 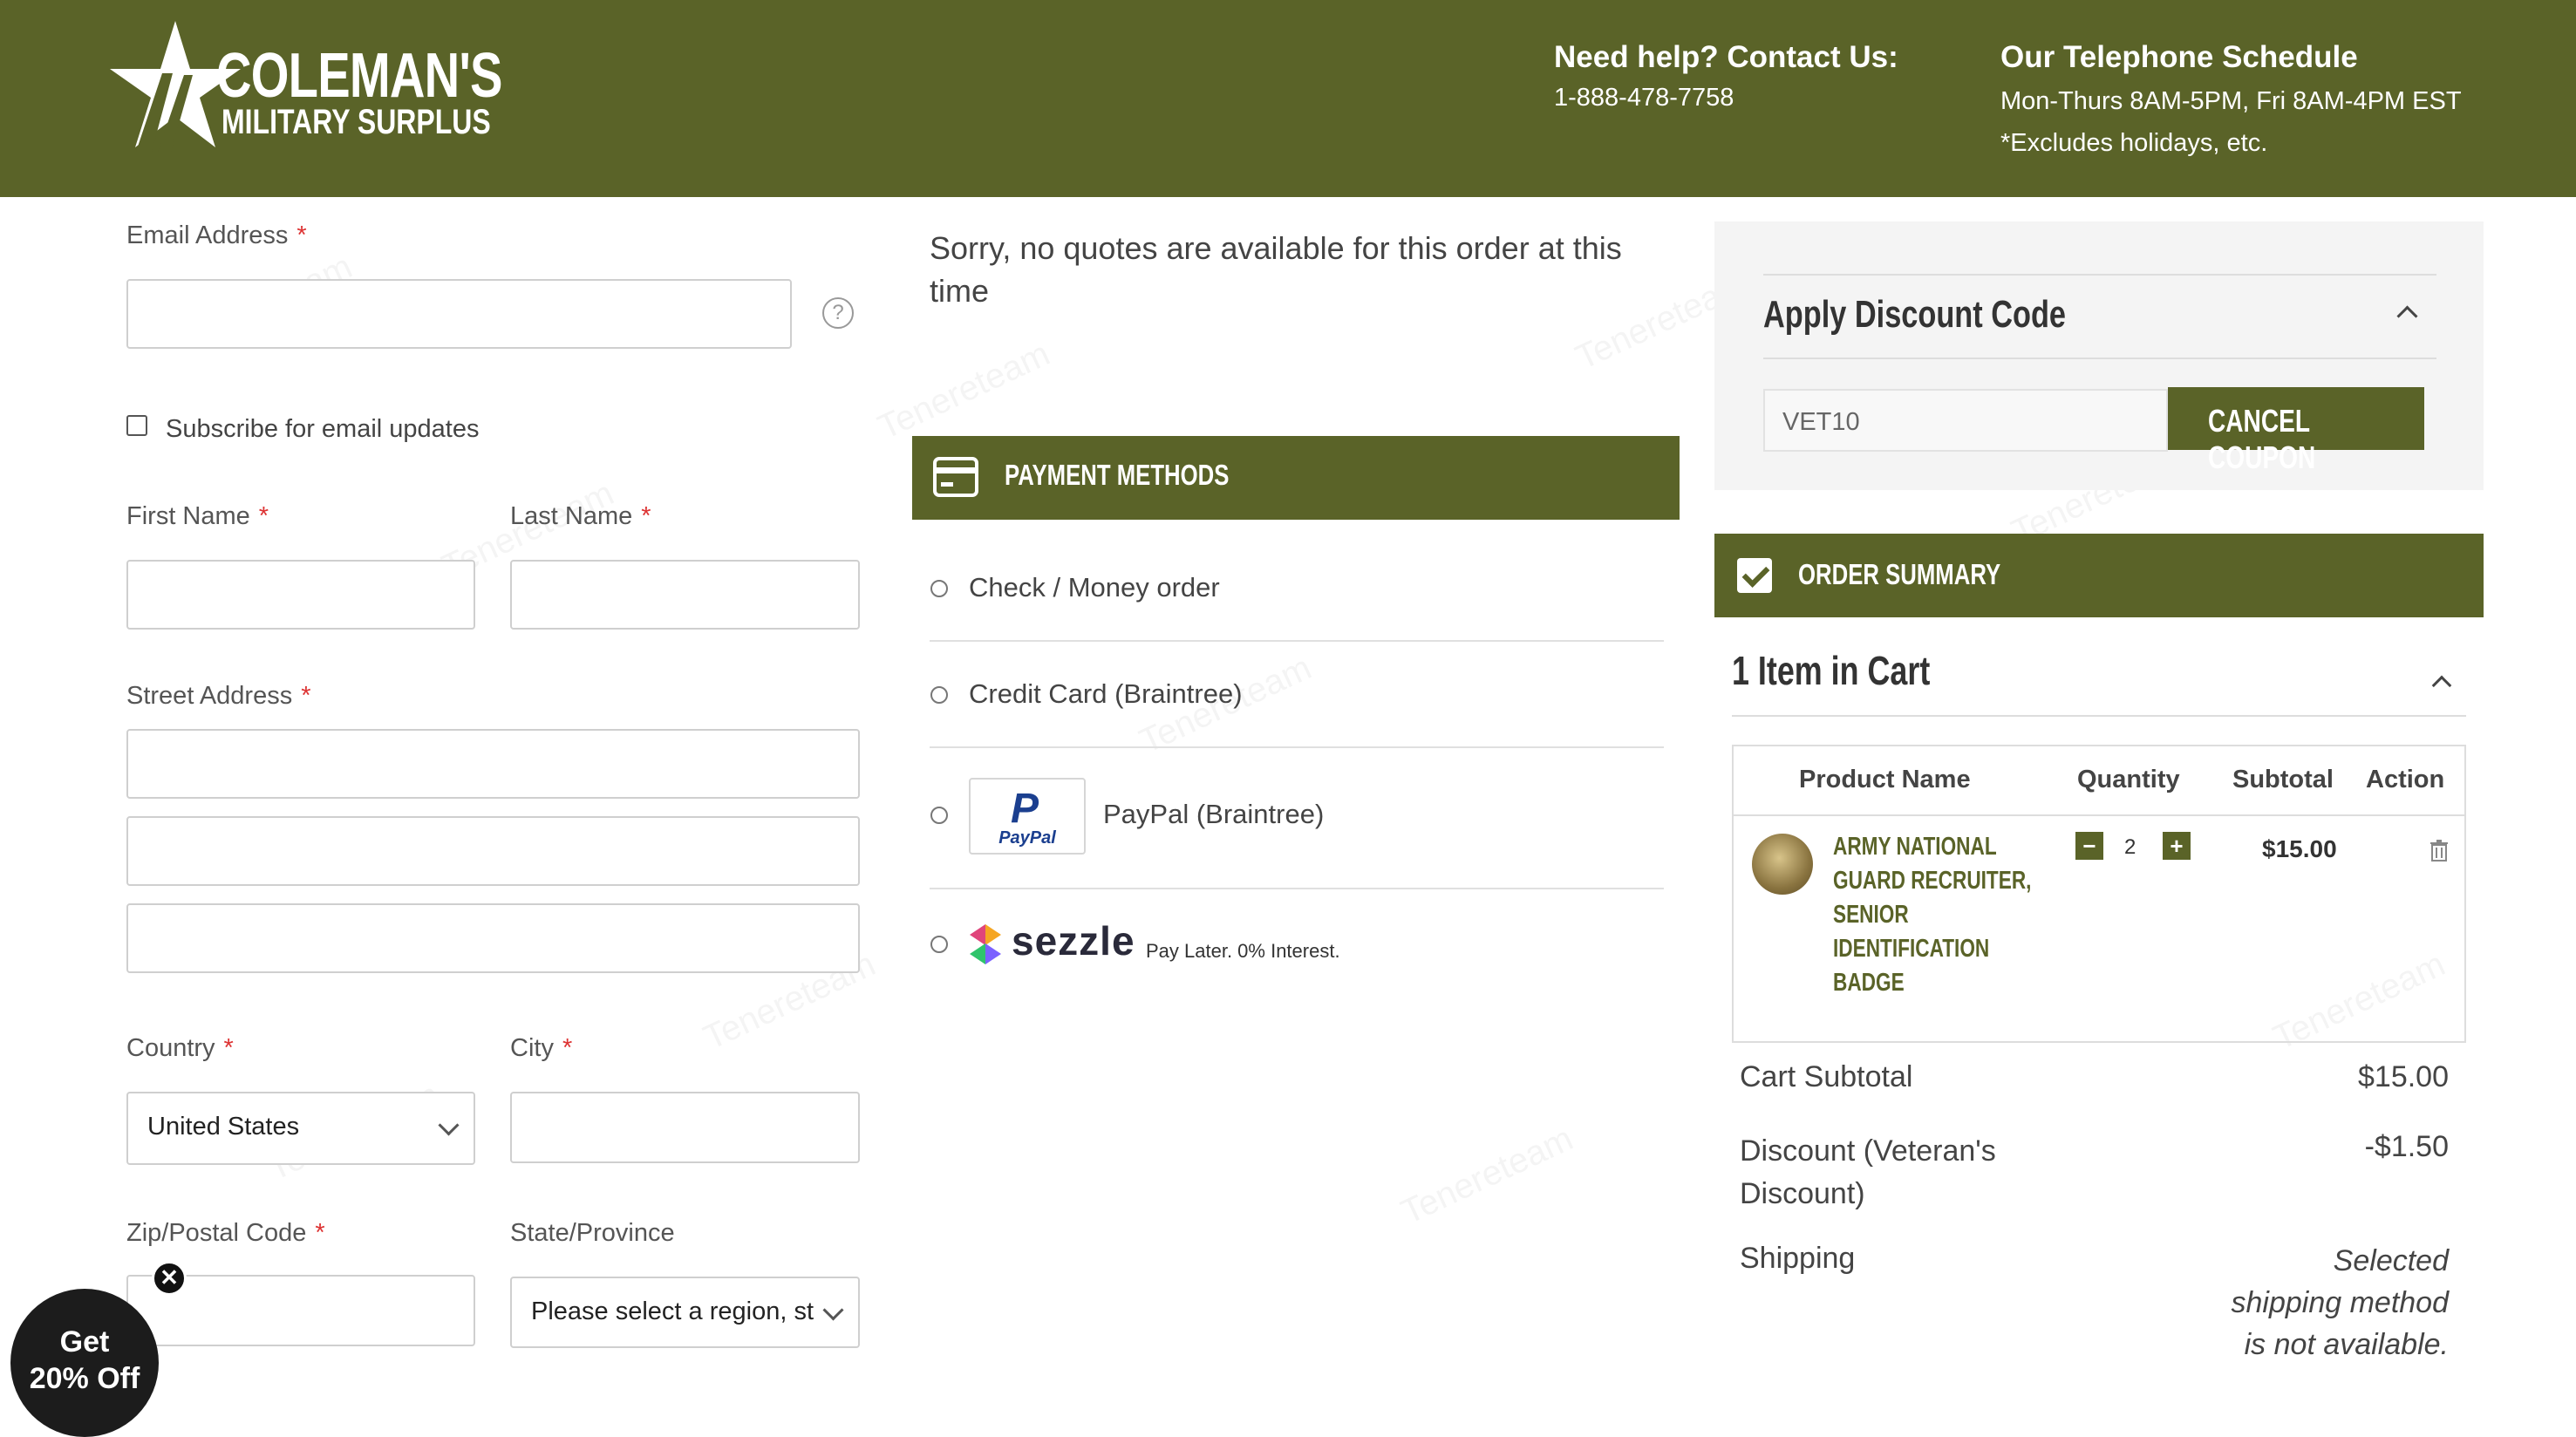 What do you see at coordinates (137, 425) in the screenshot?
I see `subscribe-checkbox` at bounding box center [137, 425].